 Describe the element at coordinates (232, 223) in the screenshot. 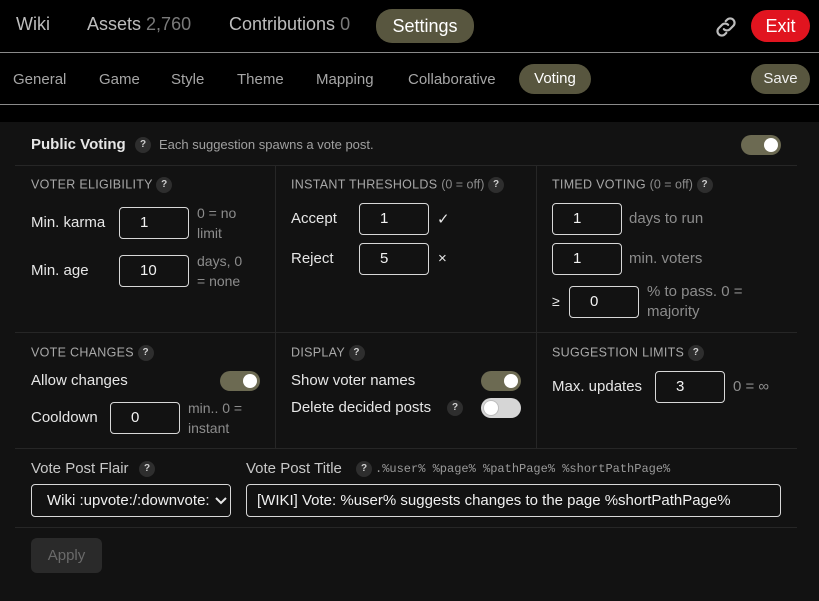

I see `min-karma-hint: 0 = no limit` at that location.